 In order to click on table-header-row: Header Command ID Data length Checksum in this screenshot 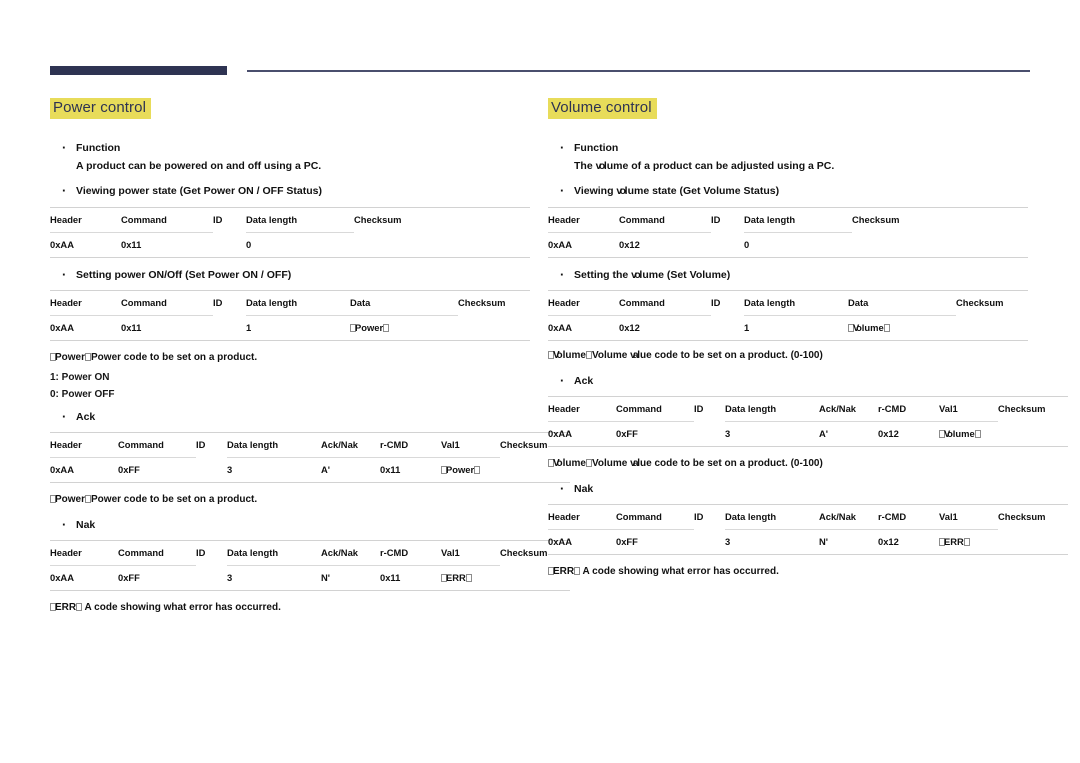, I will do `click(290, 220)`.